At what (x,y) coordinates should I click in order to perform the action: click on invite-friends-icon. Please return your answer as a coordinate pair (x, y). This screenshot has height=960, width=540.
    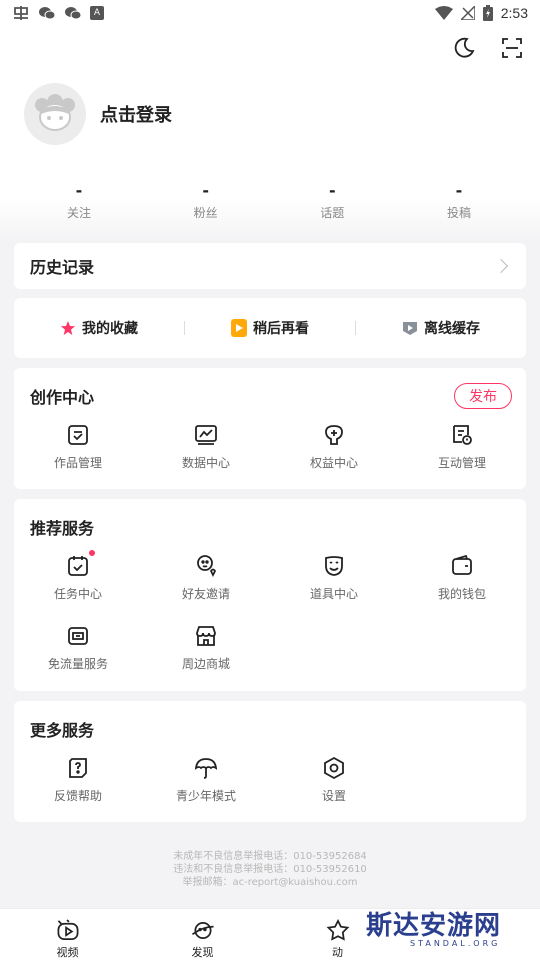
    Looking at the image, I should click on (206, 566).